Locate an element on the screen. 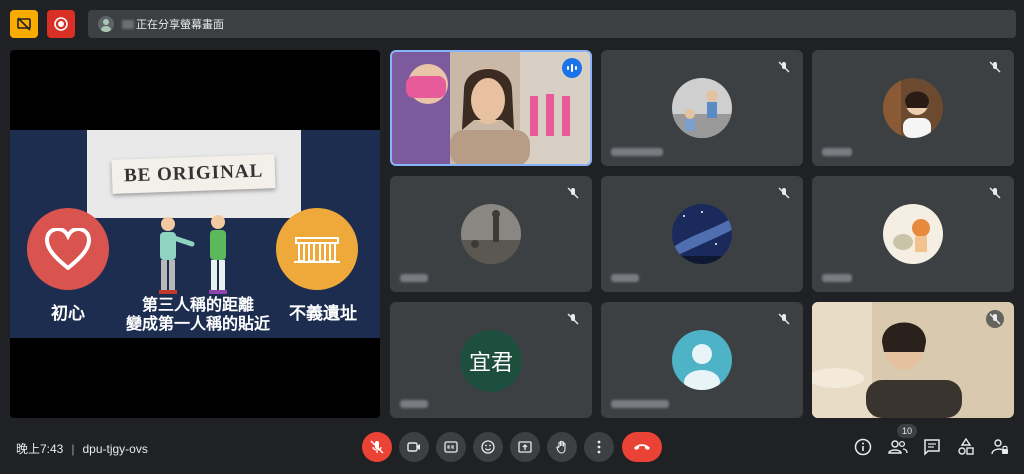 Image resolution: width=1024 pixels, height=474 pixels. current-time: 晚上7:43 is located at coordinates (40, 449).